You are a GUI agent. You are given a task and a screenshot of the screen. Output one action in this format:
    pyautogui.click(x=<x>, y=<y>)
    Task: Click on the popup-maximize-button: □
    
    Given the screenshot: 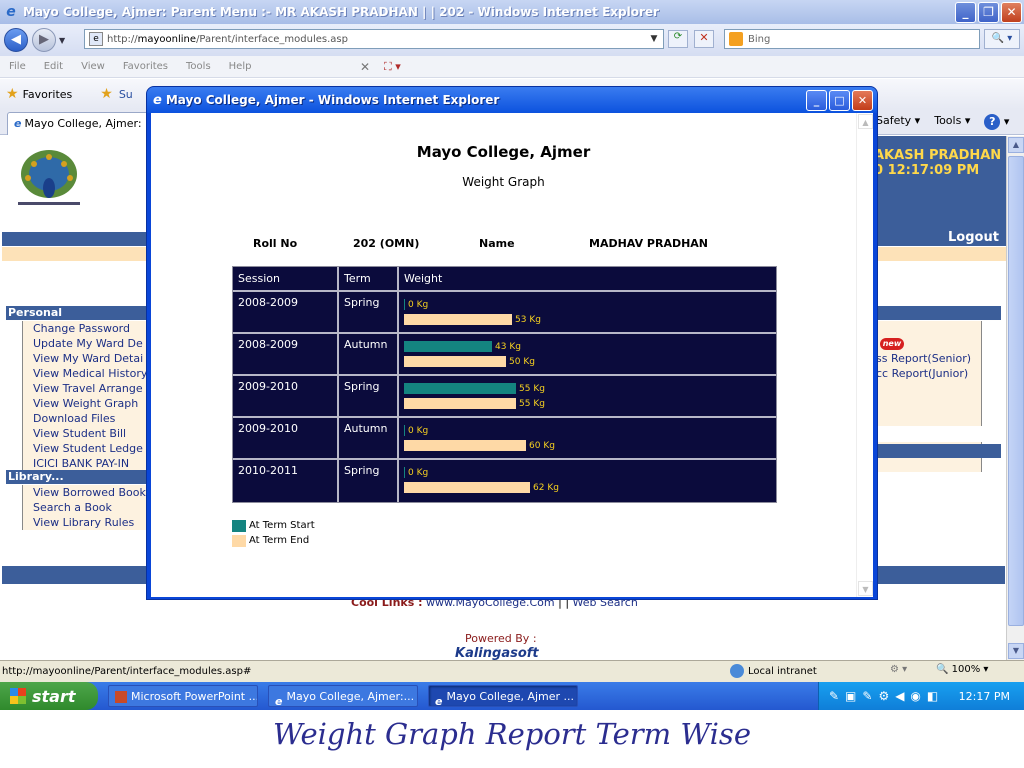 What is the action you would take?
    pyautogui.click(x=839, y=100)
    